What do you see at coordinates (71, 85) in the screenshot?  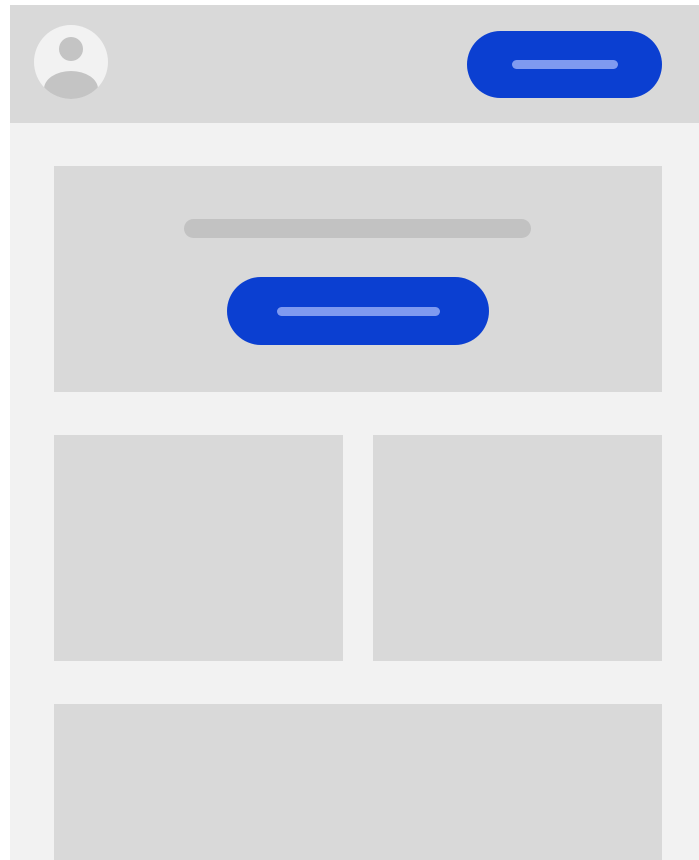 I see `avatar-body` at bounding box center [71, 85].